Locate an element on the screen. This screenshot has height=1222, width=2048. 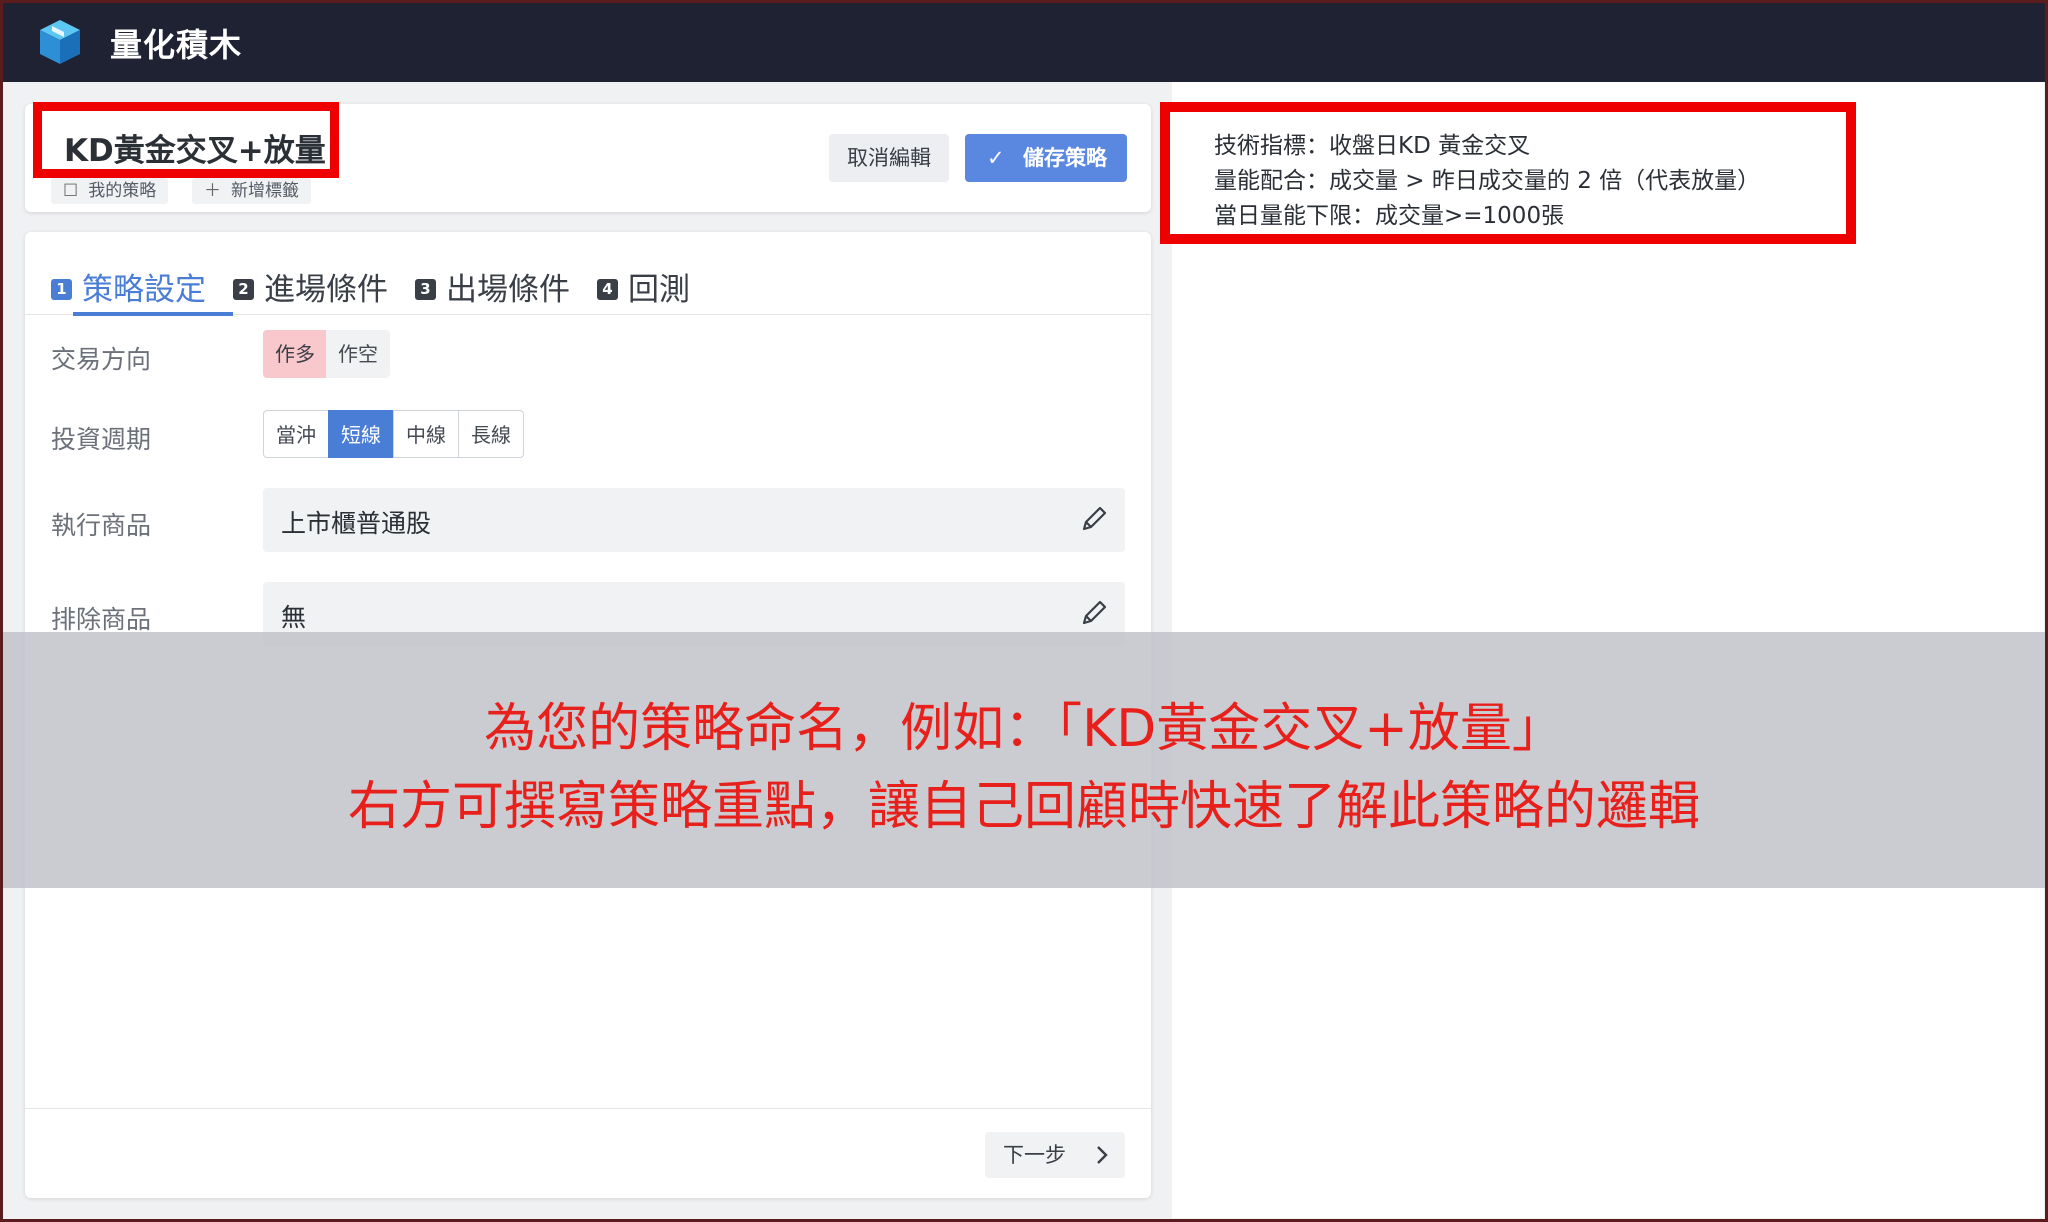
direction-label: 交易方向 is located at coordinates (101, 359).